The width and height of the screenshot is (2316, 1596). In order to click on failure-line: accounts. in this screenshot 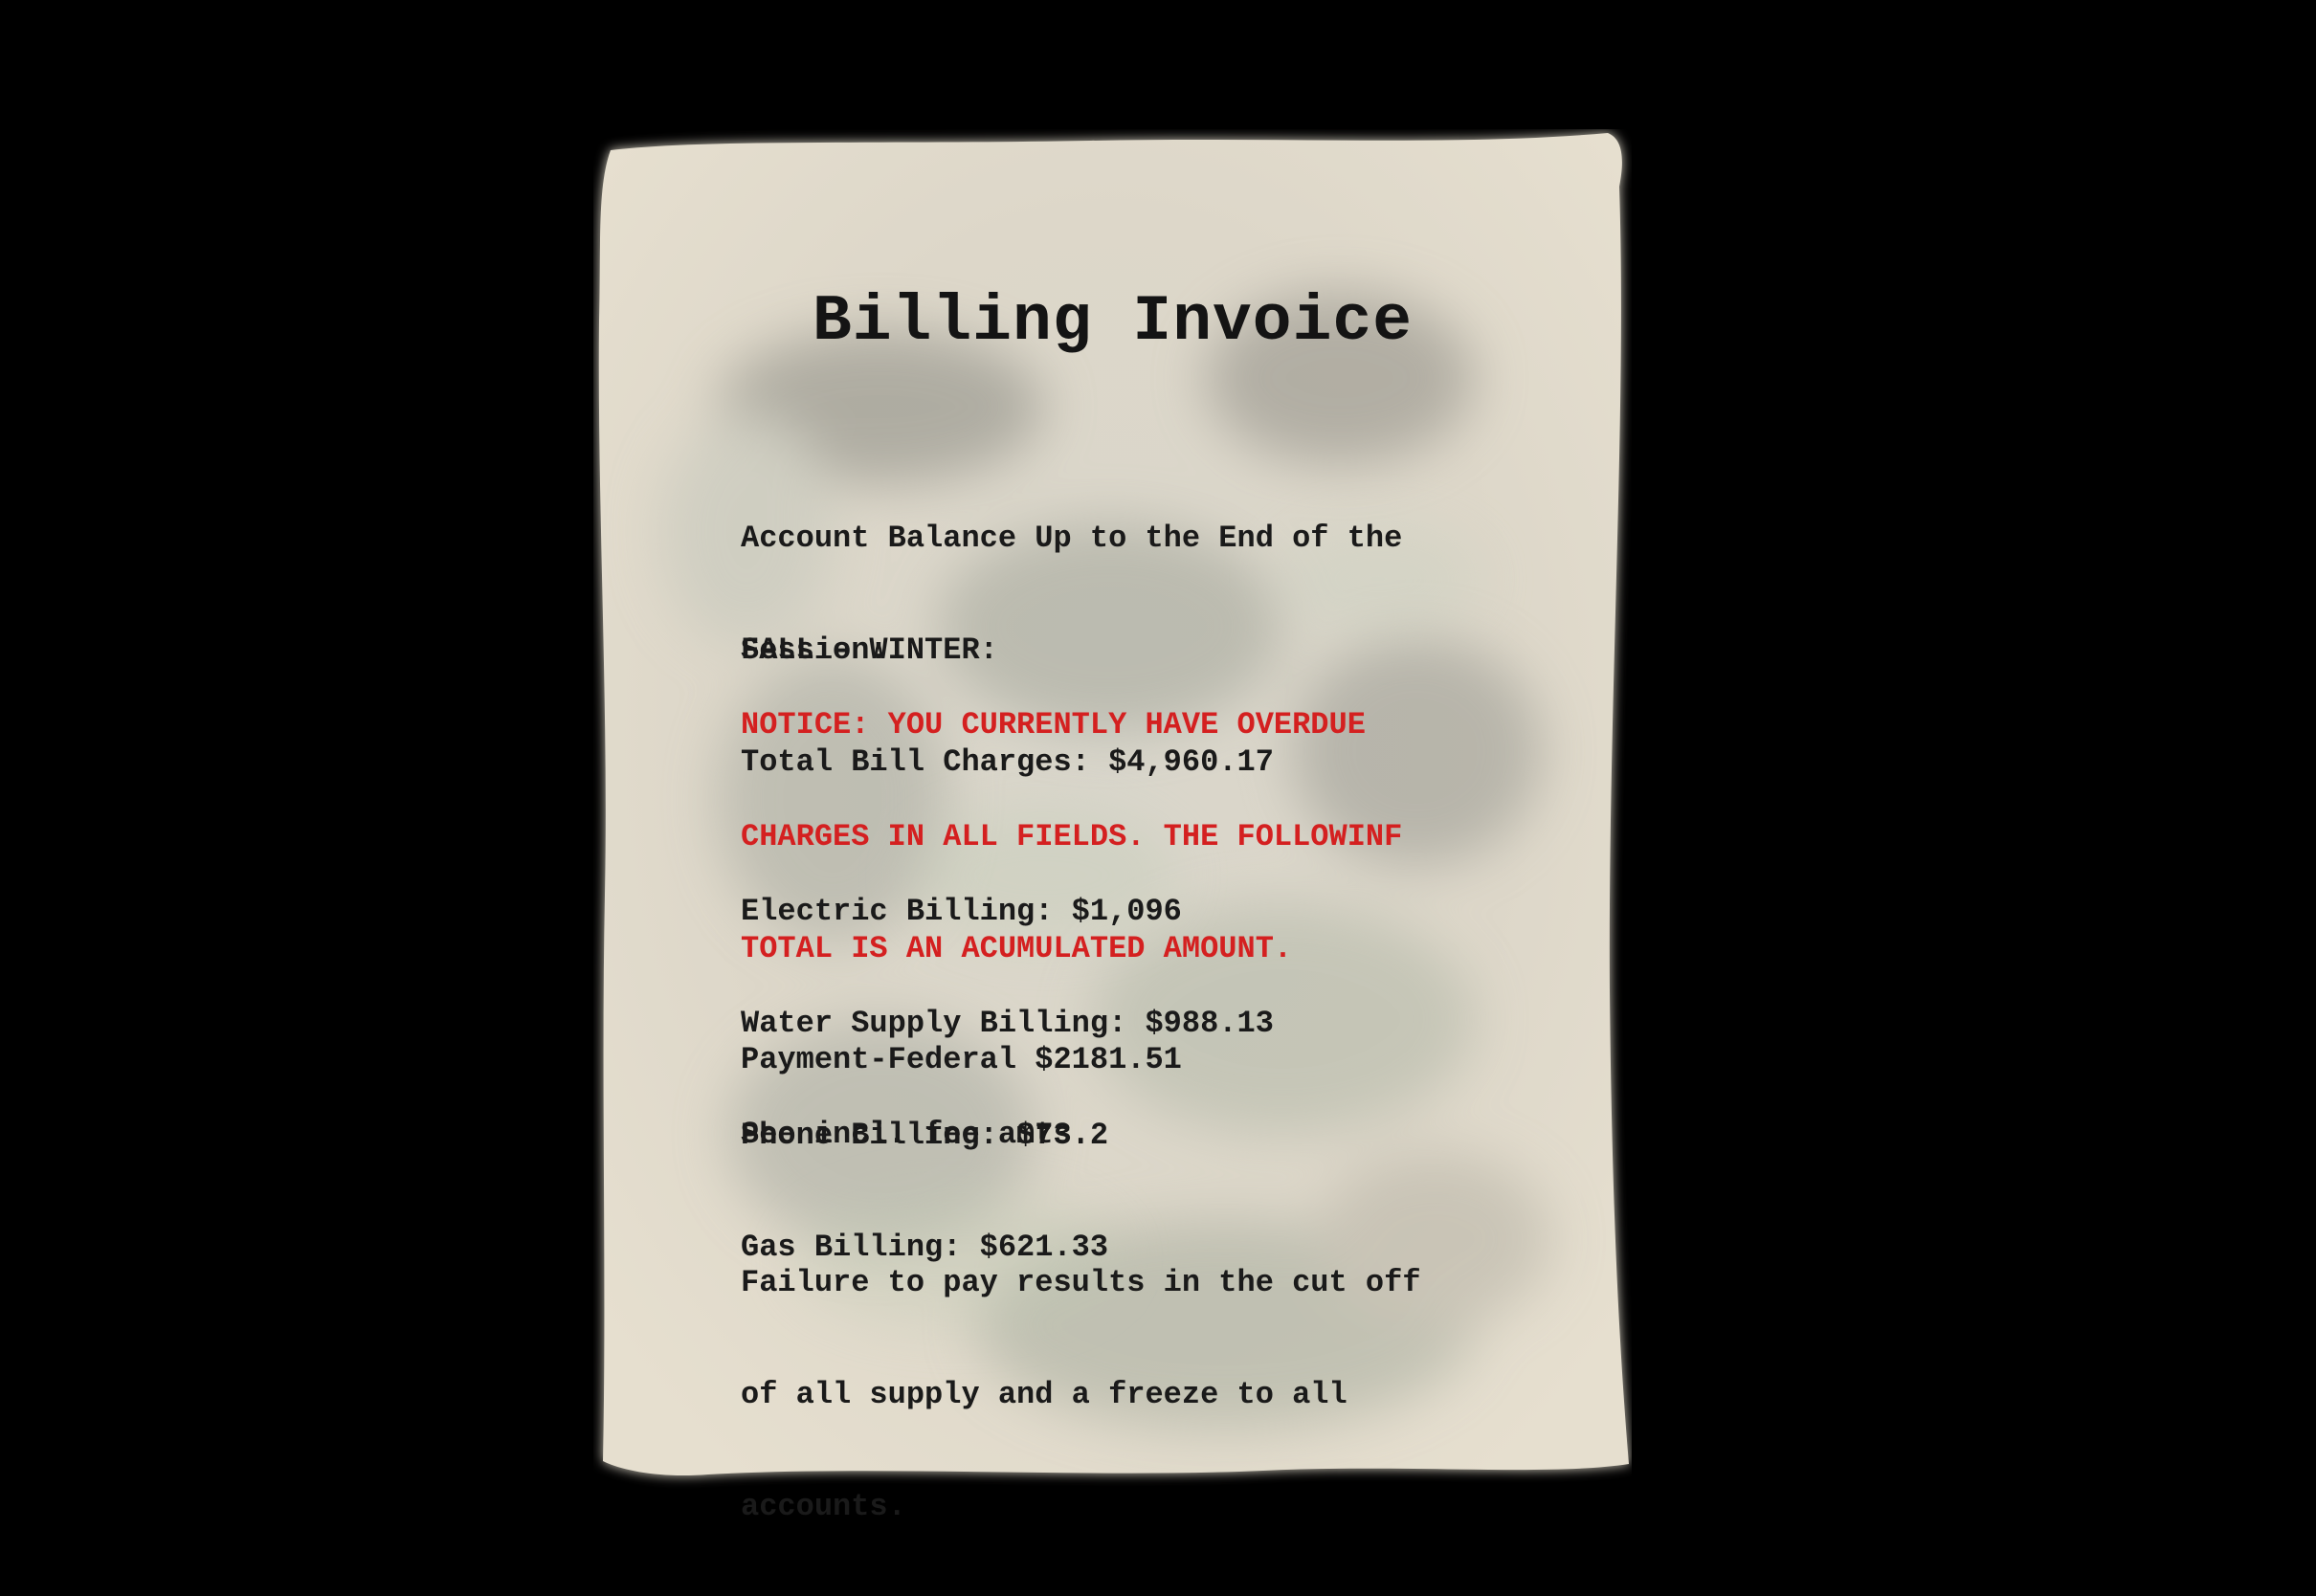, I will do `click(823, 1507)`.